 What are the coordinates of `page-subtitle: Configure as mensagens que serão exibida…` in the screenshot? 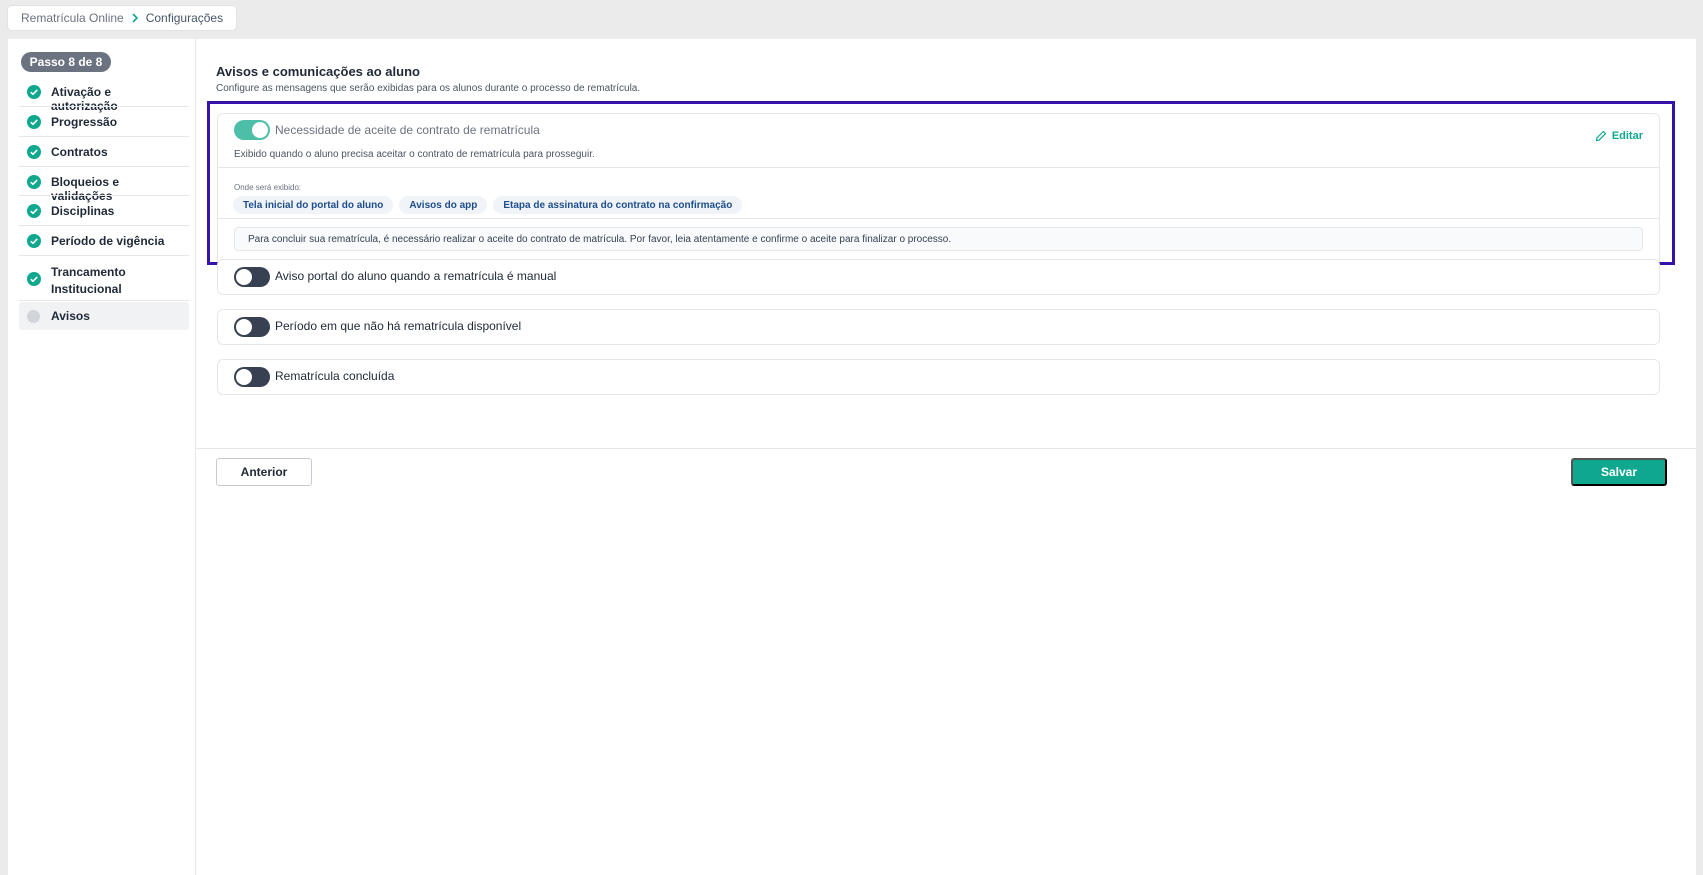 It's located at (428, 88).